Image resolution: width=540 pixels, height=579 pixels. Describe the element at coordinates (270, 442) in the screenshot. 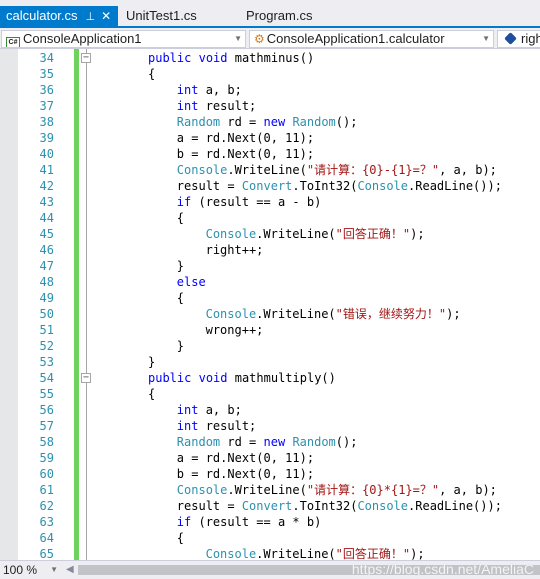

I see `code-line: 58 Random rd = new Random();` at that location.